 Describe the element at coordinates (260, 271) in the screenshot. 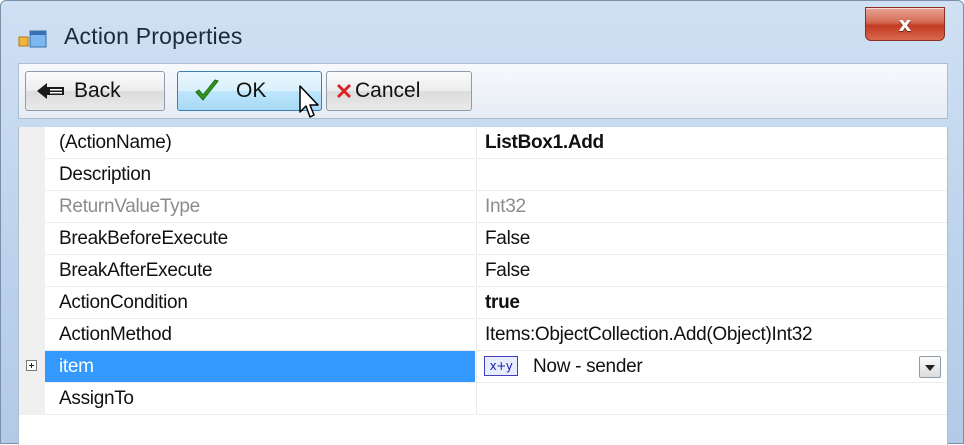

I see `property-name: BreakAfterExecute` at that location.